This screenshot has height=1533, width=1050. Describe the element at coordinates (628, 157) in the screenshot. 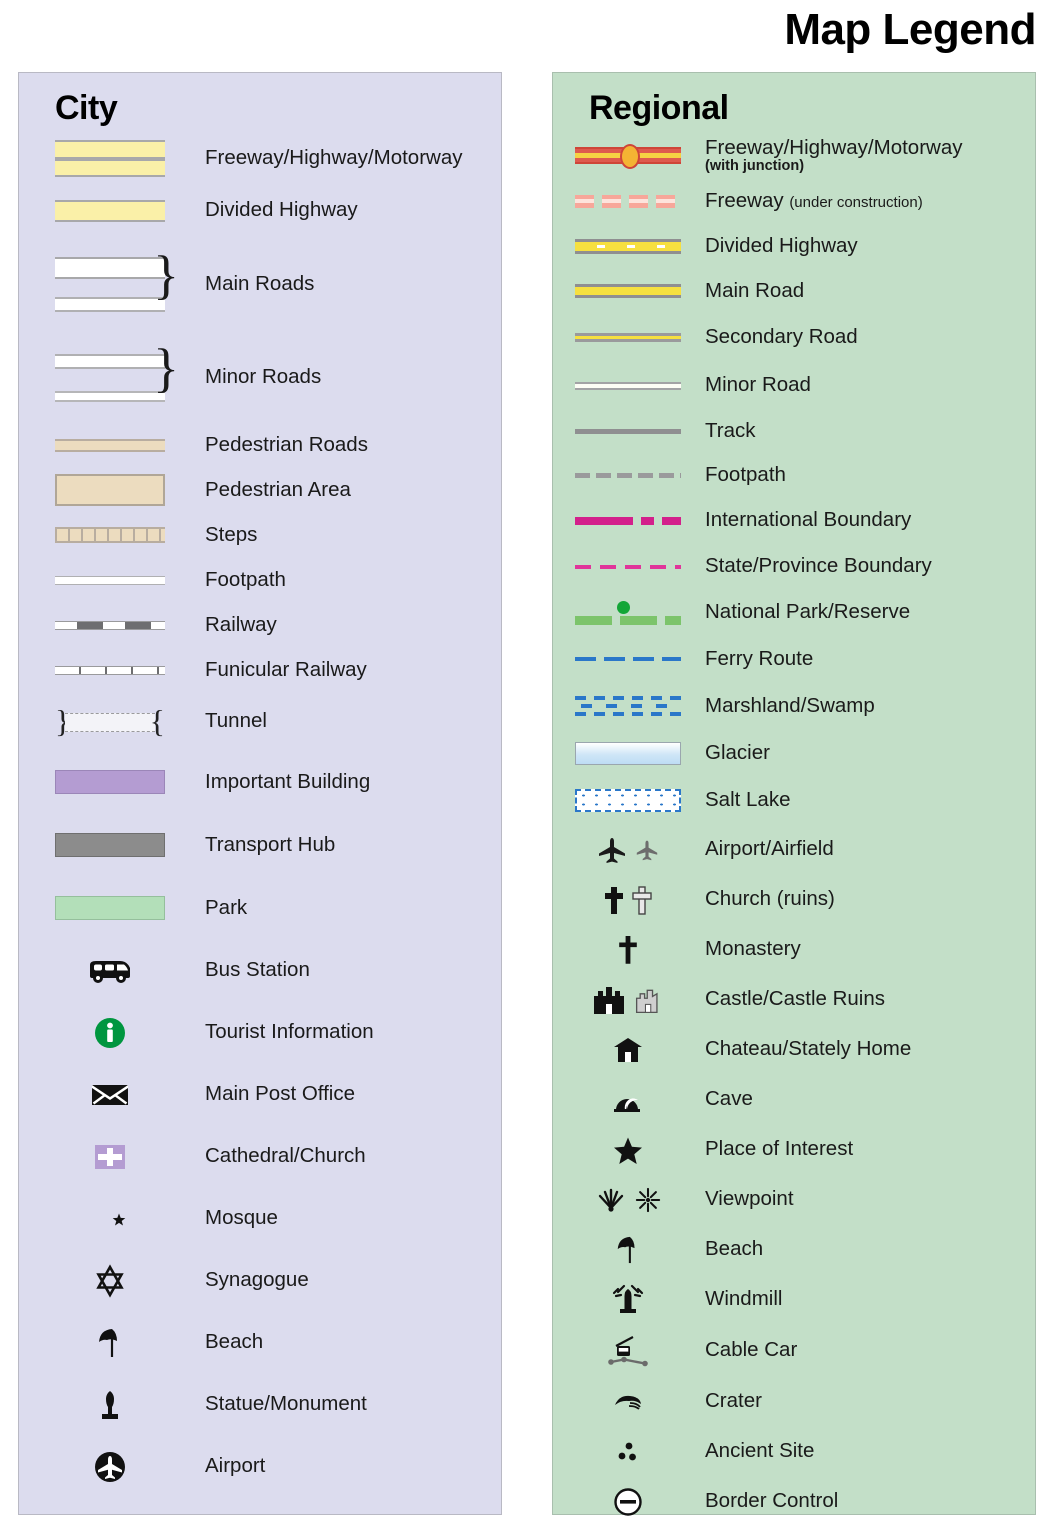

I see `red-freeway-junction-symbol` at that location.